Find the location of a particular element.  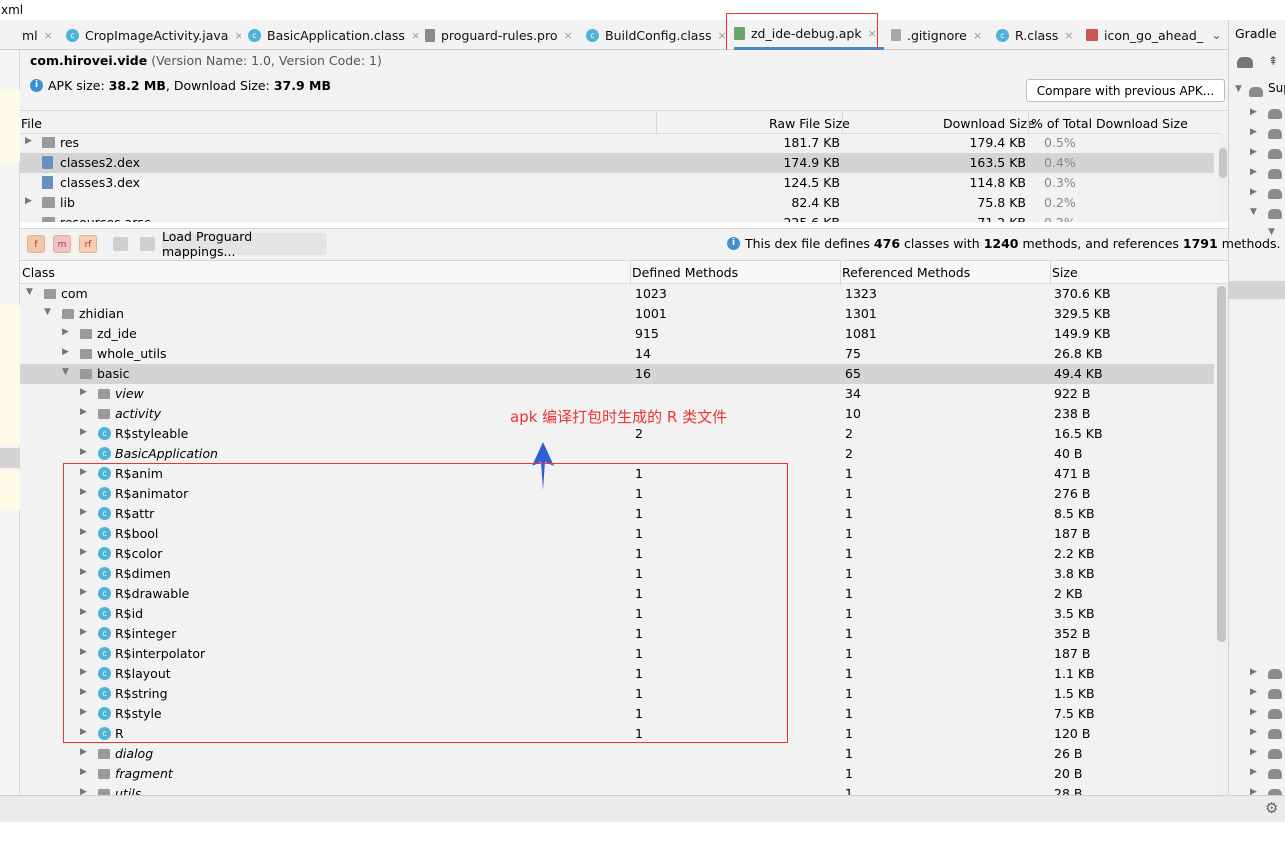

file-row: classes3.dex 124.5 KB 114.8 KB 0.3% is located at coordinates (617, 183).